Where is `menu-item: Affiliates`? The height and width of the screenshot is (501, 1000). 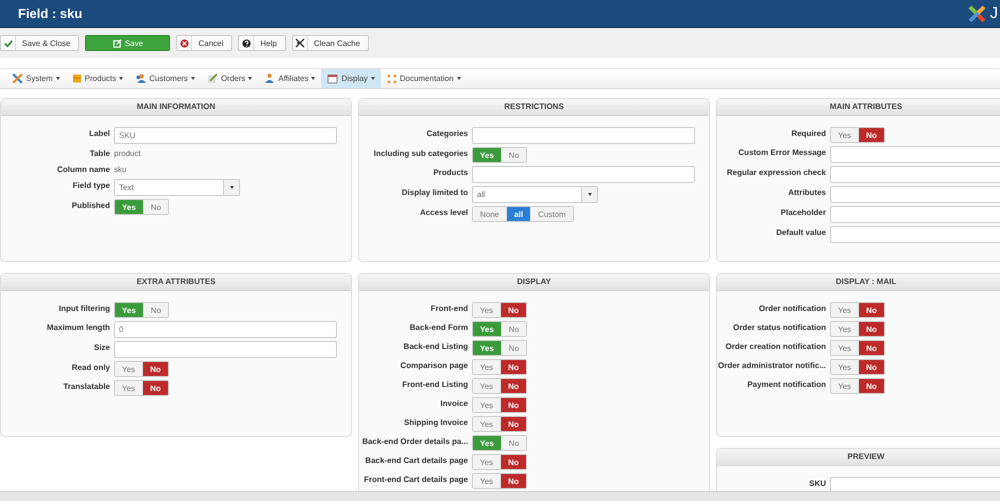 menu-item: Affiliates is located at coordinates (290, 78).